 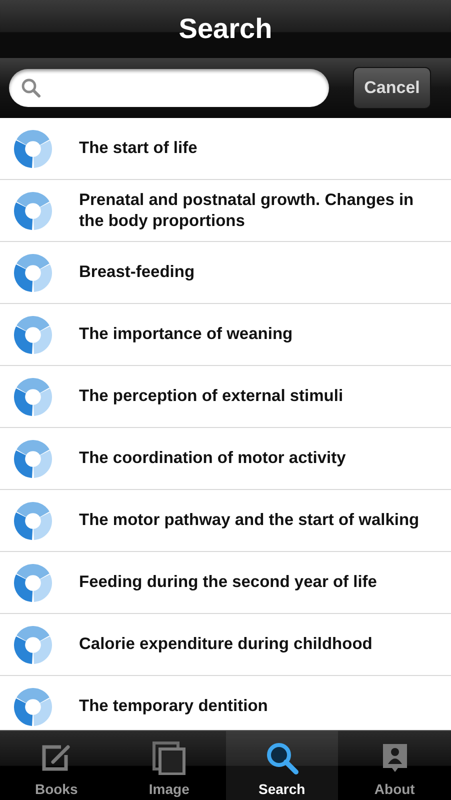 I want to click on result-title: The motor pathway and the start of walking, so click(x=249, y=520).